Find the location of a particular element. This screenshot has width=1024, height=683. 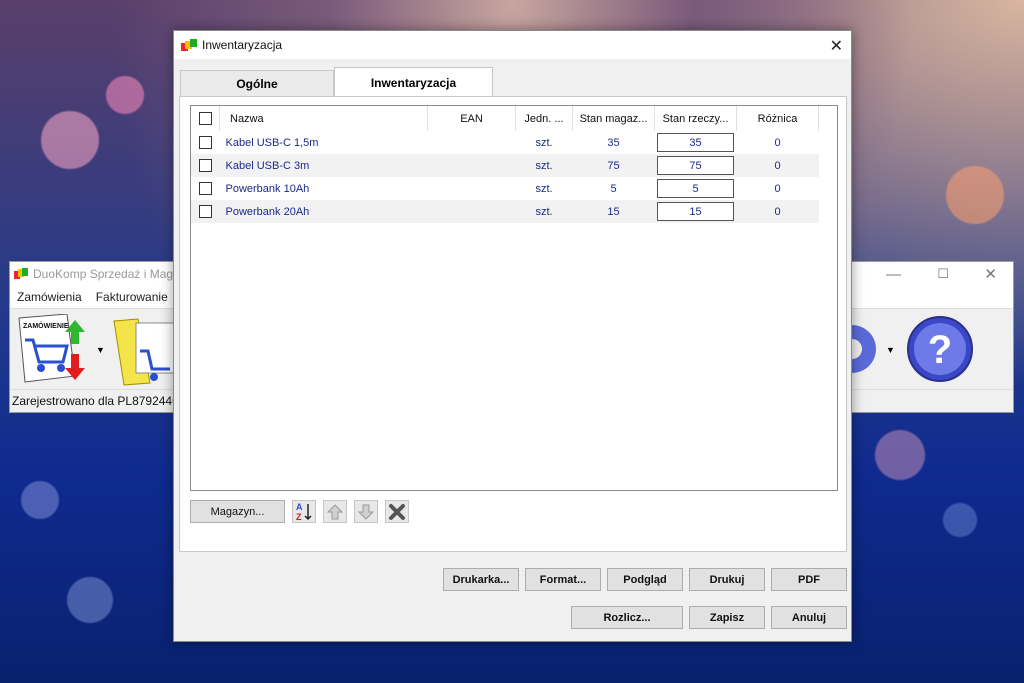

table-row: Kabel USB-C 1,5m szt. 35 35 0 is located at coordinates (505, 142).